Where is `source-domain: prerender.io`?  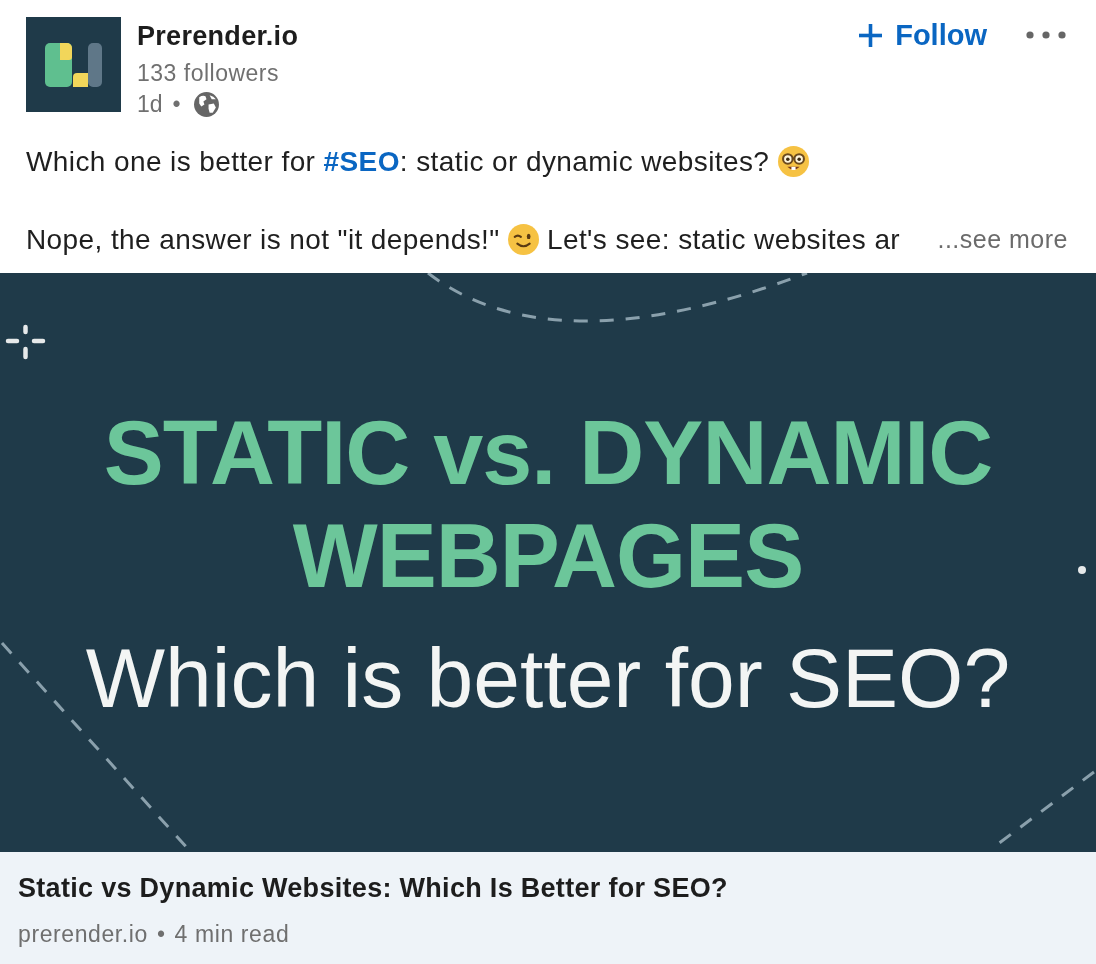
source-domain: prerender.io is located at coordinates (83, 934).